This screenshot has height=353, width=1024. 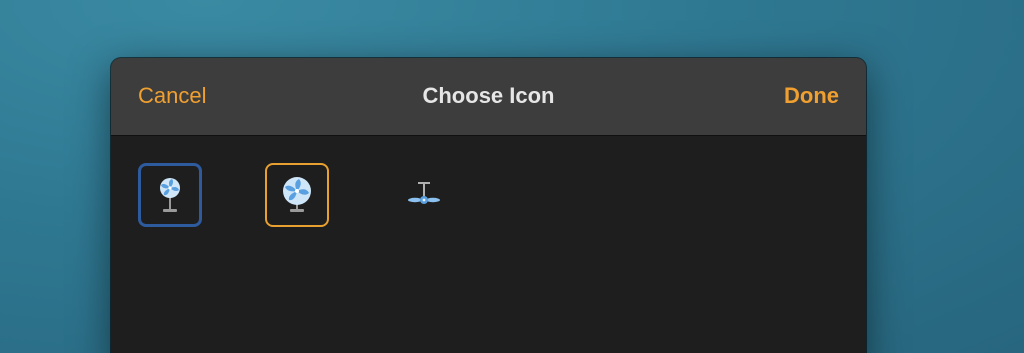 I want to click on icon-option-ceiling-fan, so click(x=424, y=195).